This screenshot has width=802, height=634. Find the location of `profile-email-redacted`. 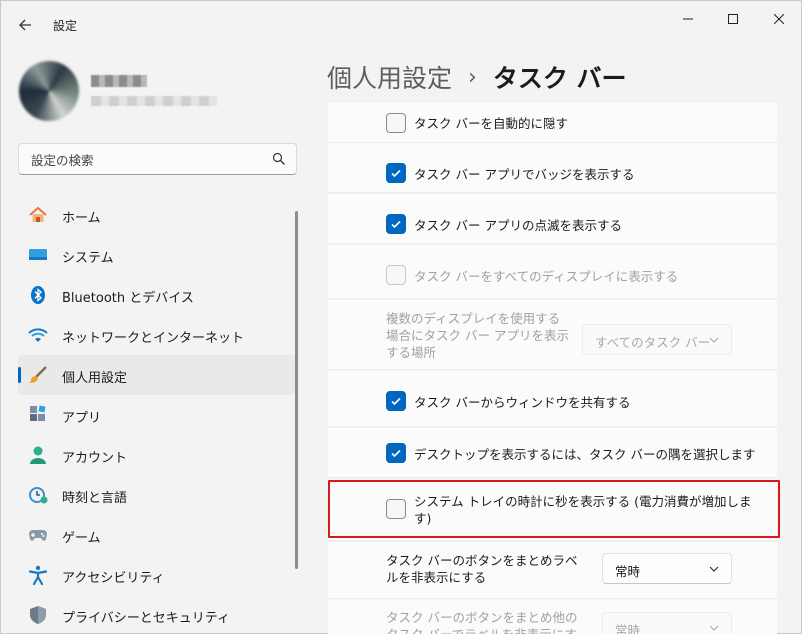

profile-email-redacted is located at coordinates (154, 101).